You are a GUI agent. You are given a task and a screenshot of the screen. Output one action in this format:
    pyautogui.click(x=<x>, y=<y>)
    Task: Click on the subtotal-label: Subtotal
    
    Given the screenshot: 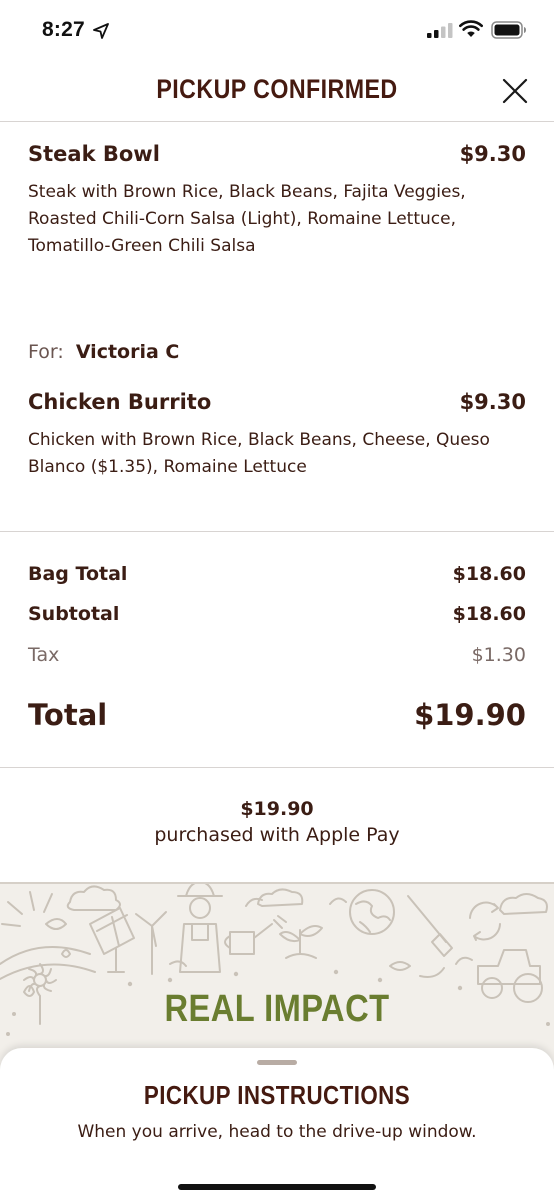 What is the action you would take?
    pyautogui.click(x=74, y=614)
    